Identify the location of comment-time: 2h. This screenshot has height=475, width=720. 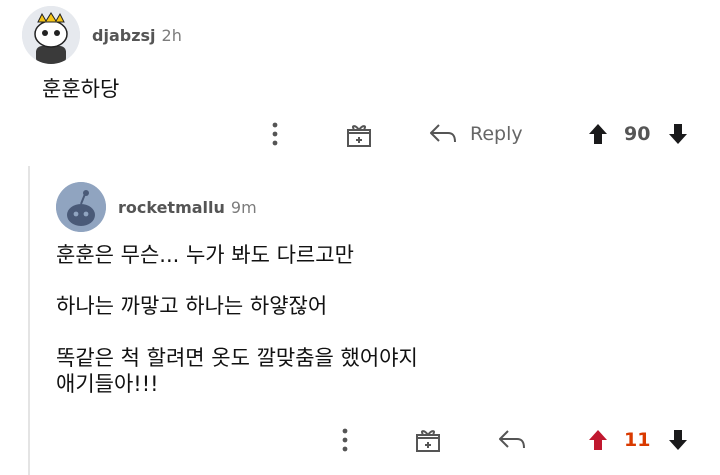
(171, 35).